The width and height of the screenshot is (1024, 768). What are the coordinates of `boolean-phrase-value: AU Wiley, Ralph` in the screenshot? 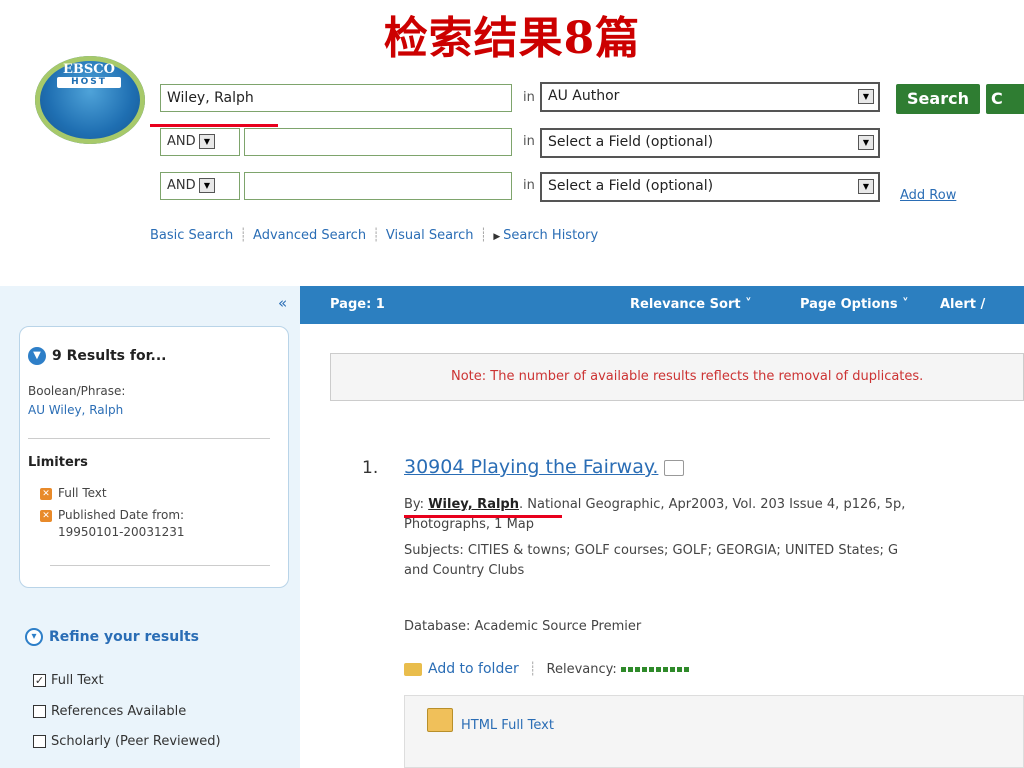 It's located at (75, 410).